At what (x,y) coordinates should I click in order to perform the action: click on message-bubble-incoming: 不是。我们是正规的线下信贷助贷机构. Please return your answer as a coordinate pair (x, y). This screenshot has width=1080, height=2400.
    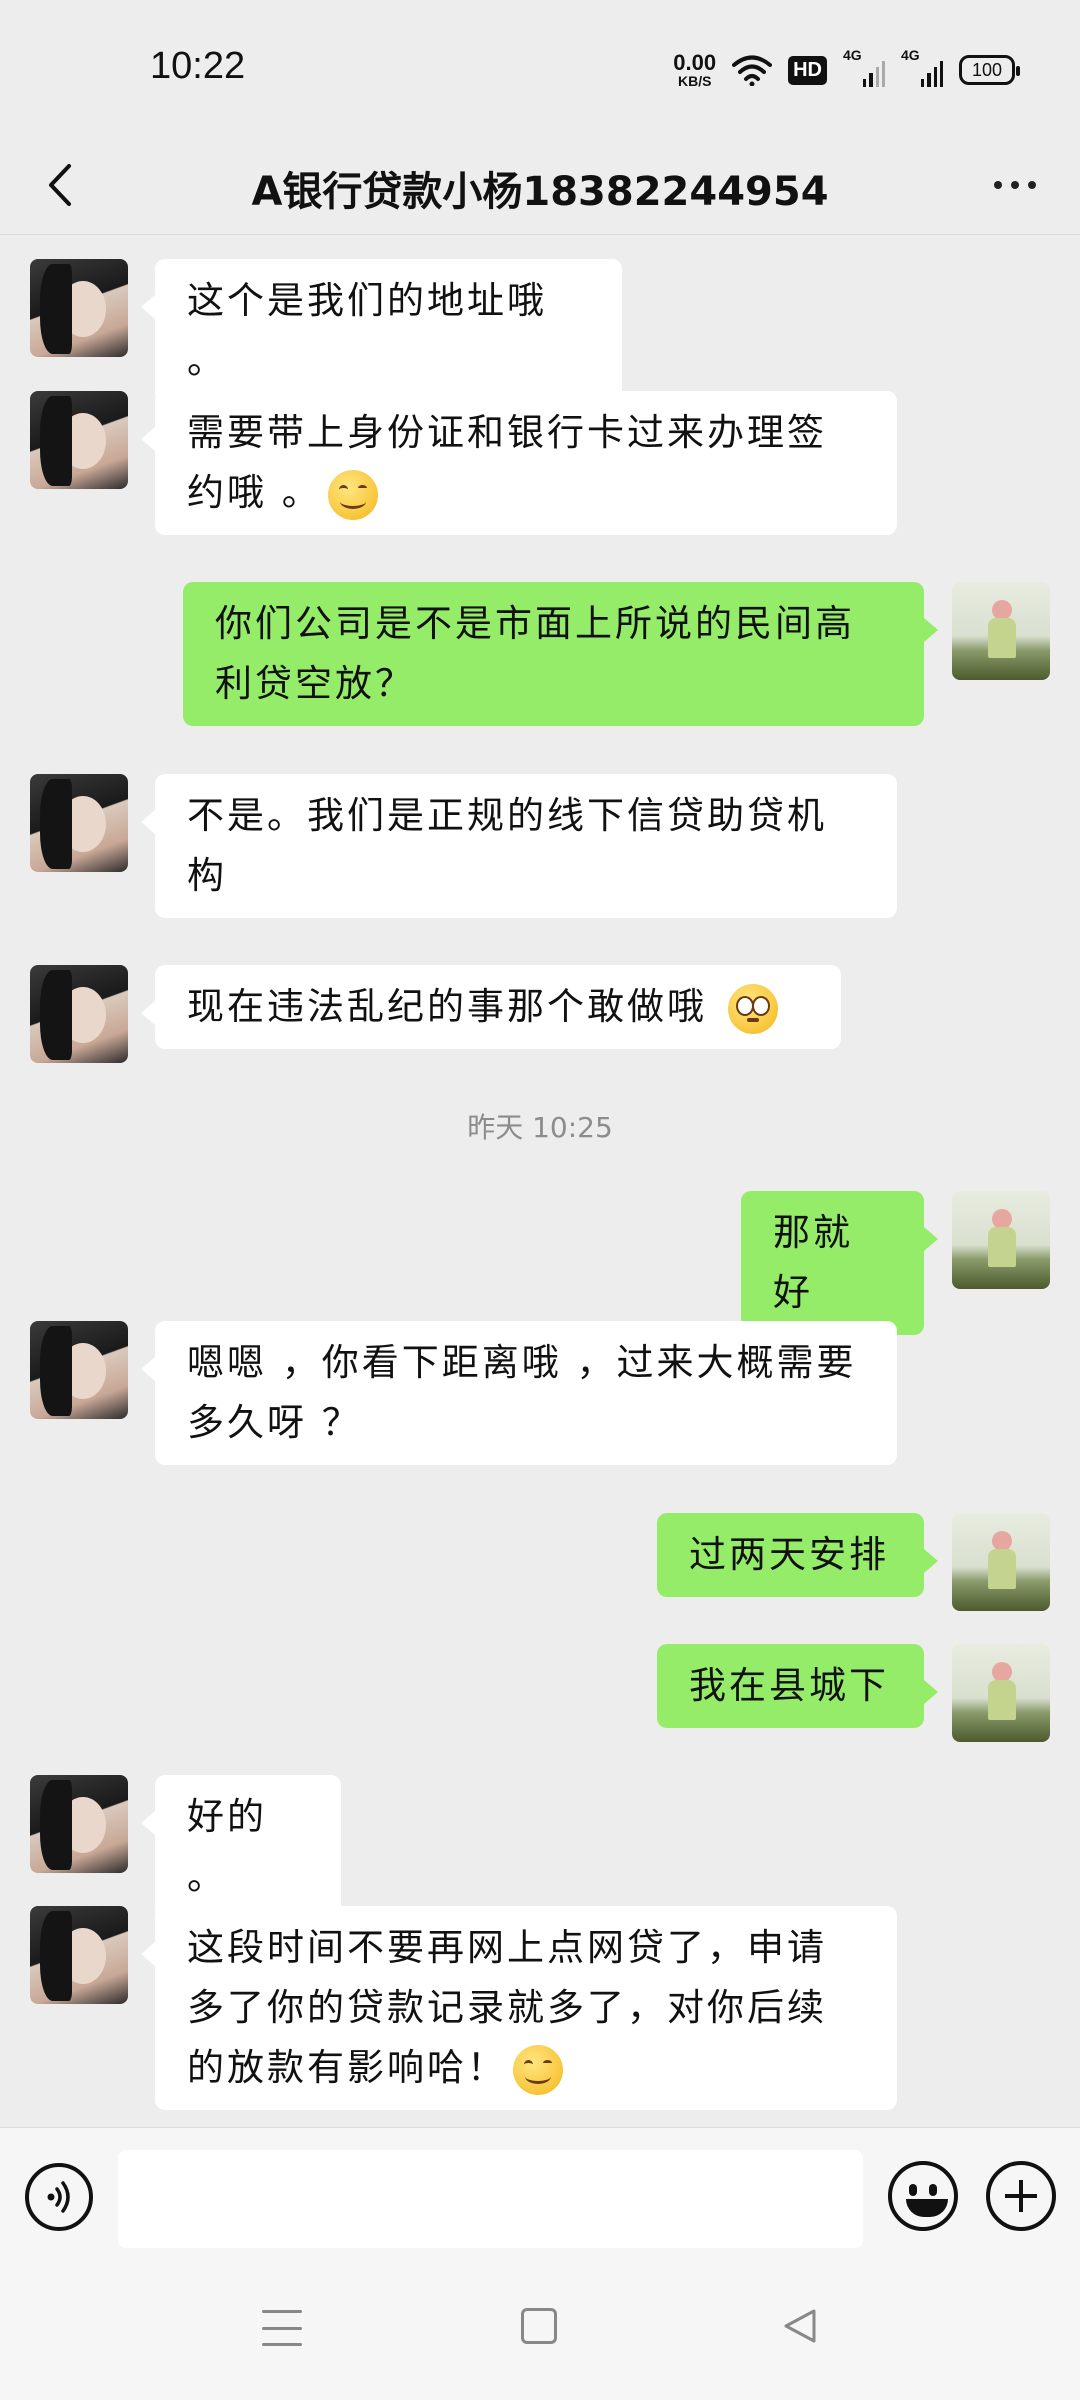
    Looking at the image, I should click on (519, 846).